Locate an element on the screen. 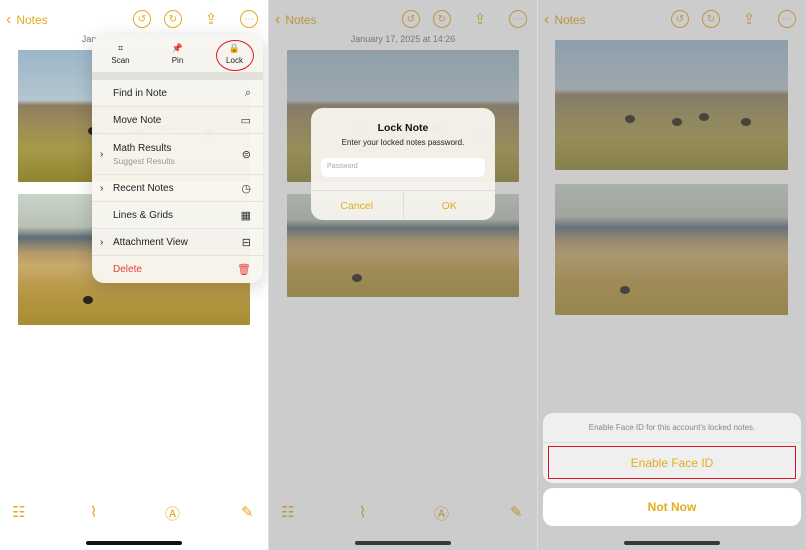 This screenshot has height=550, width=806. attachment-icon: ⌇ is located at coordinates (94, 512).